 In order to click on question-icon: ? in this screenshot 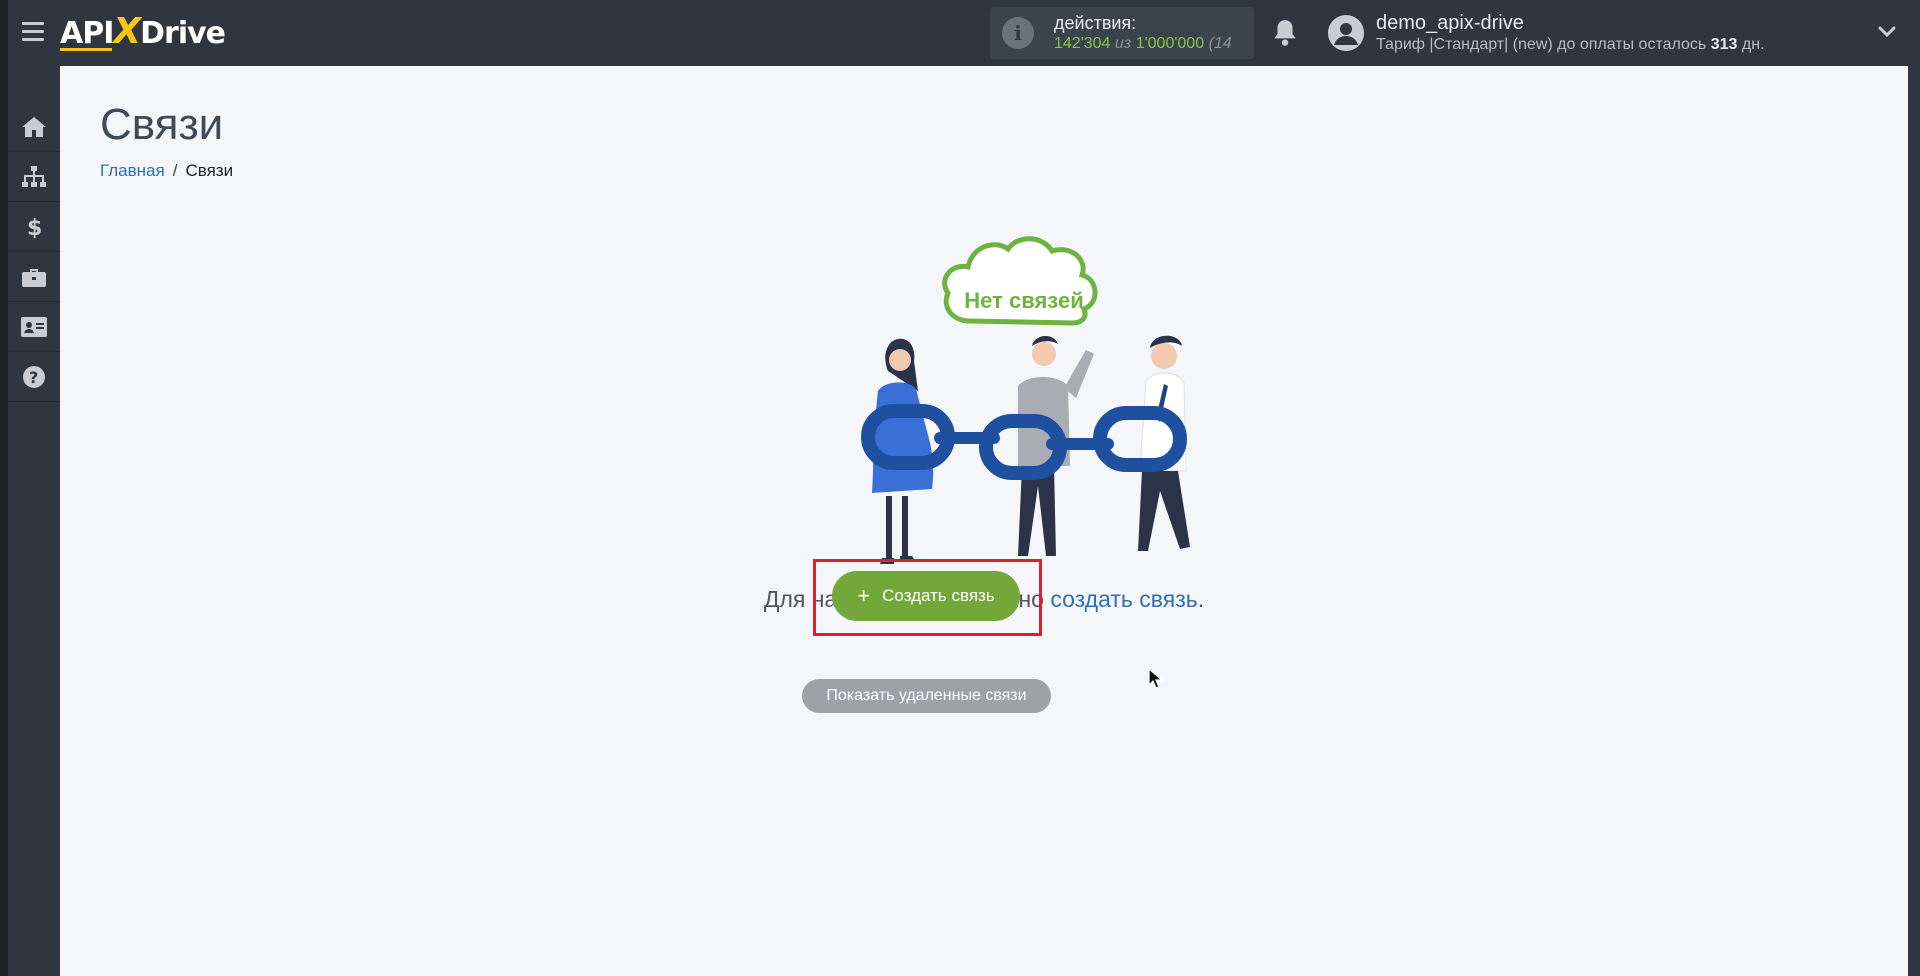, I will do `click(34, 376)`.